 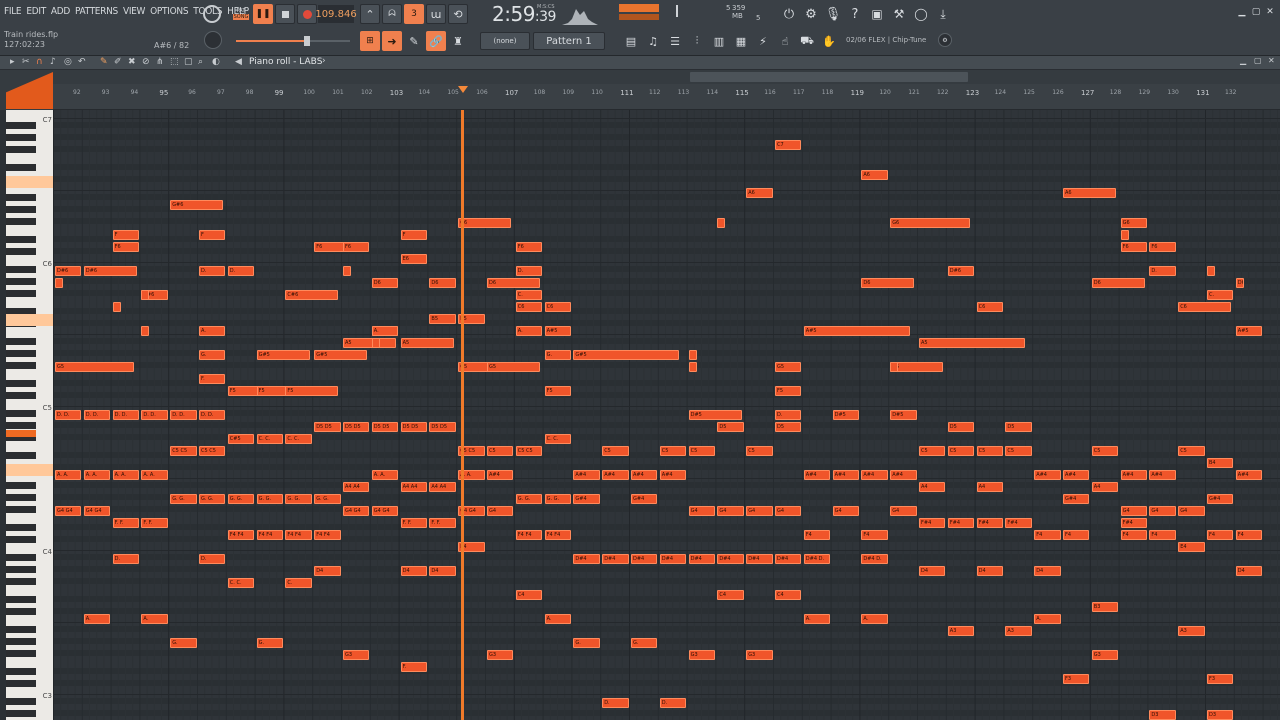 I want to click on note: A6, so click(x=759, y=193).